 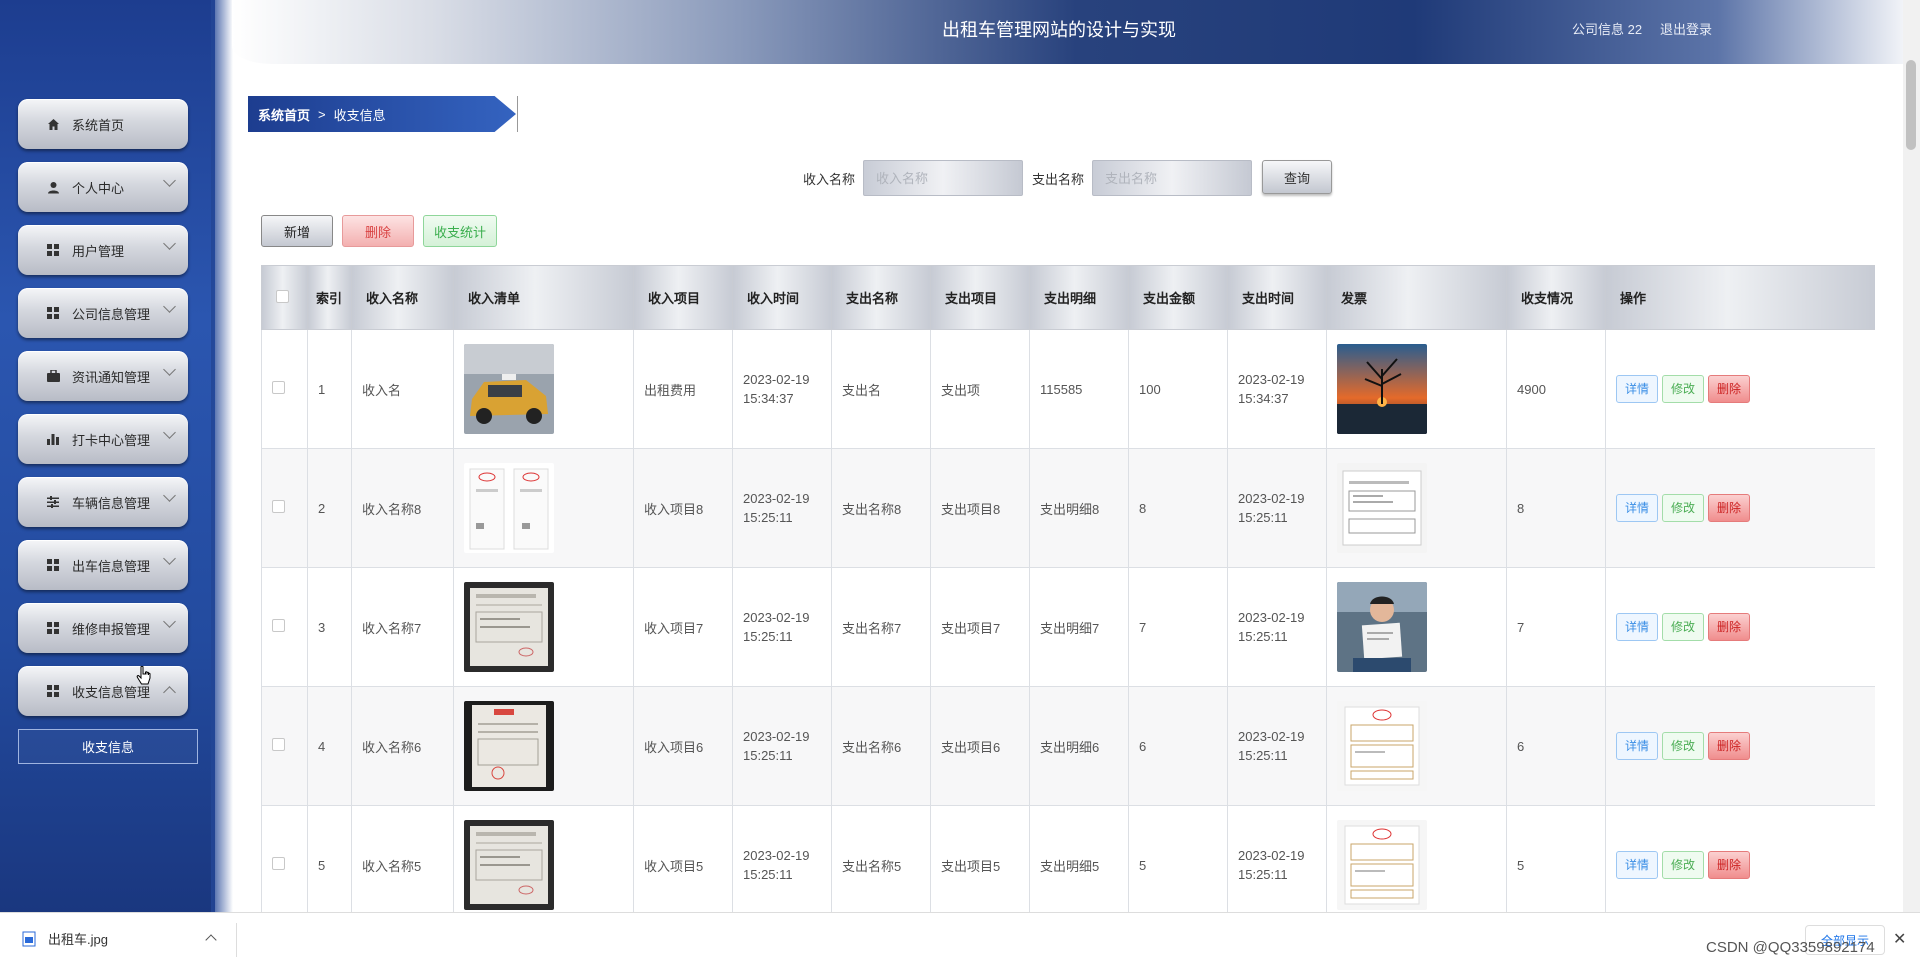 What do you see at coordinates (359, 115) in the screenshot?
I see `breadcrumb-current: 收支信息` at bounding box center [359, 115].